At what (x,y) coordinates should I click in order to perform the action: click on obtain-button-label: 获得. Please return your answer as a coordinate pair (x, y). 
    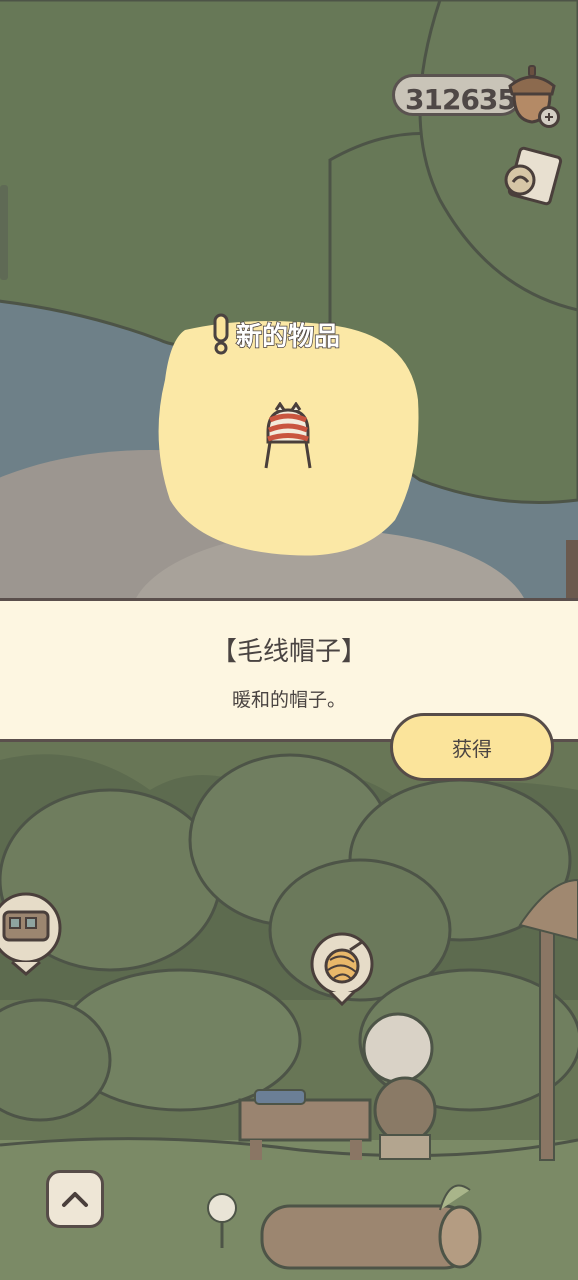
    Looking at the image, I should click on (472, 748).